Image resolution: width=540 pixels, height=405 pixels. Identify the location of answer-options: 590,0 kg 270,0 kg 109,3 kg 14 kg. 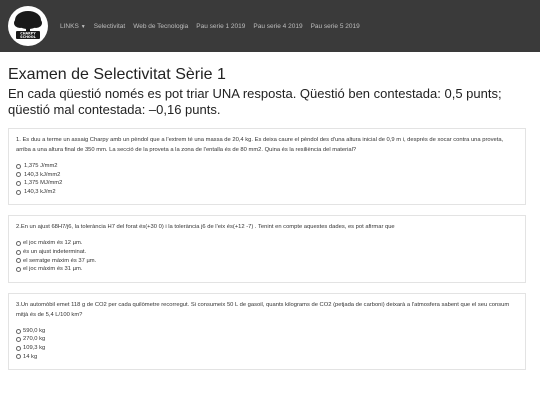
(267, 344).